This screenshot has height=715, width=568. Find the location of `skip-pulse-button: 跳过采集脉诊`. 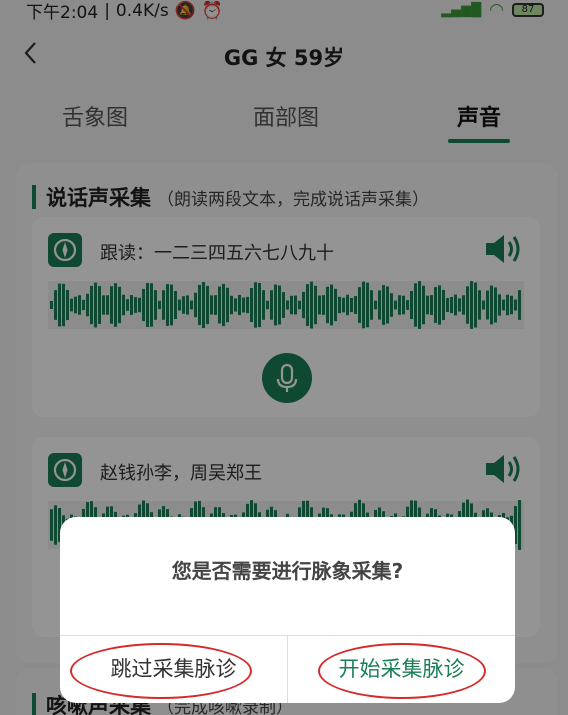

skip-pulse-button: 跳过采集脉诊 is located at coordinates (173, 669).